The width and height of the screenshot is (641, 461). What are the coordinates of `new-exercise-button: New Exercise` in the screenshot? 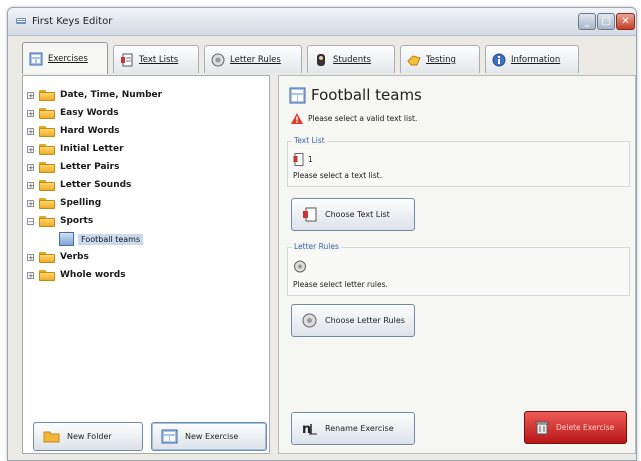 It's located at (209, 436).